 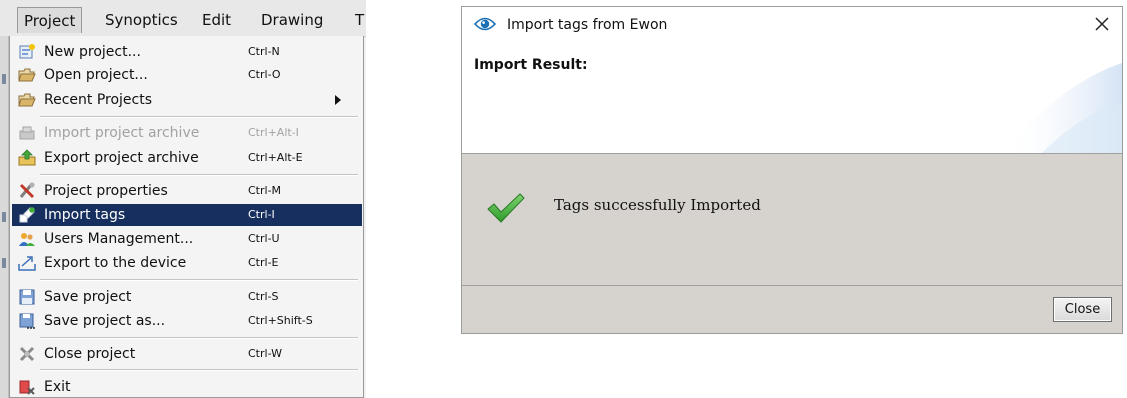 I want to click on menu-item-close-project: Close project Ctrl-W, so click(x=187, y=354).